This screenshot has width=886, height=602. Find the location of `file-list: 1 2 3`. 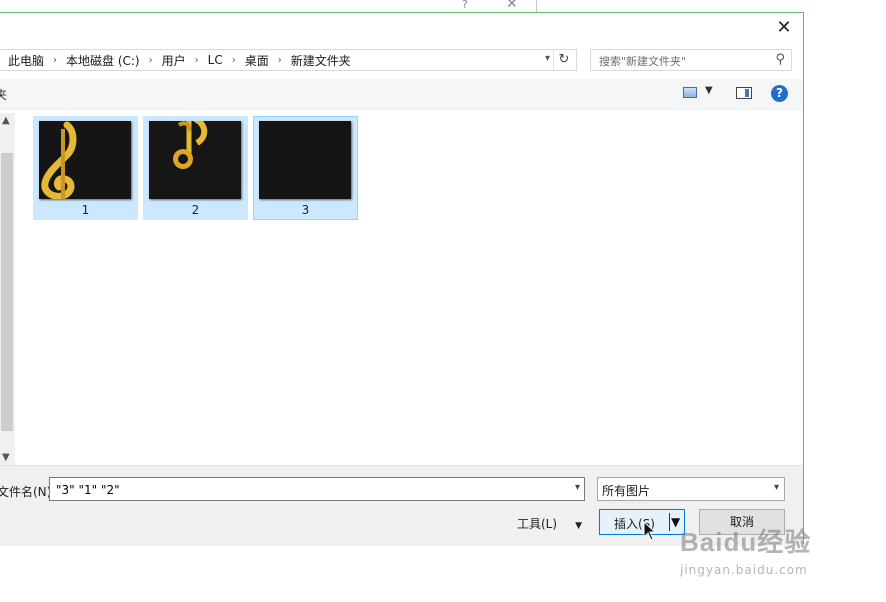

file-list: 1 2 3 is located at coordinates (195, 168).